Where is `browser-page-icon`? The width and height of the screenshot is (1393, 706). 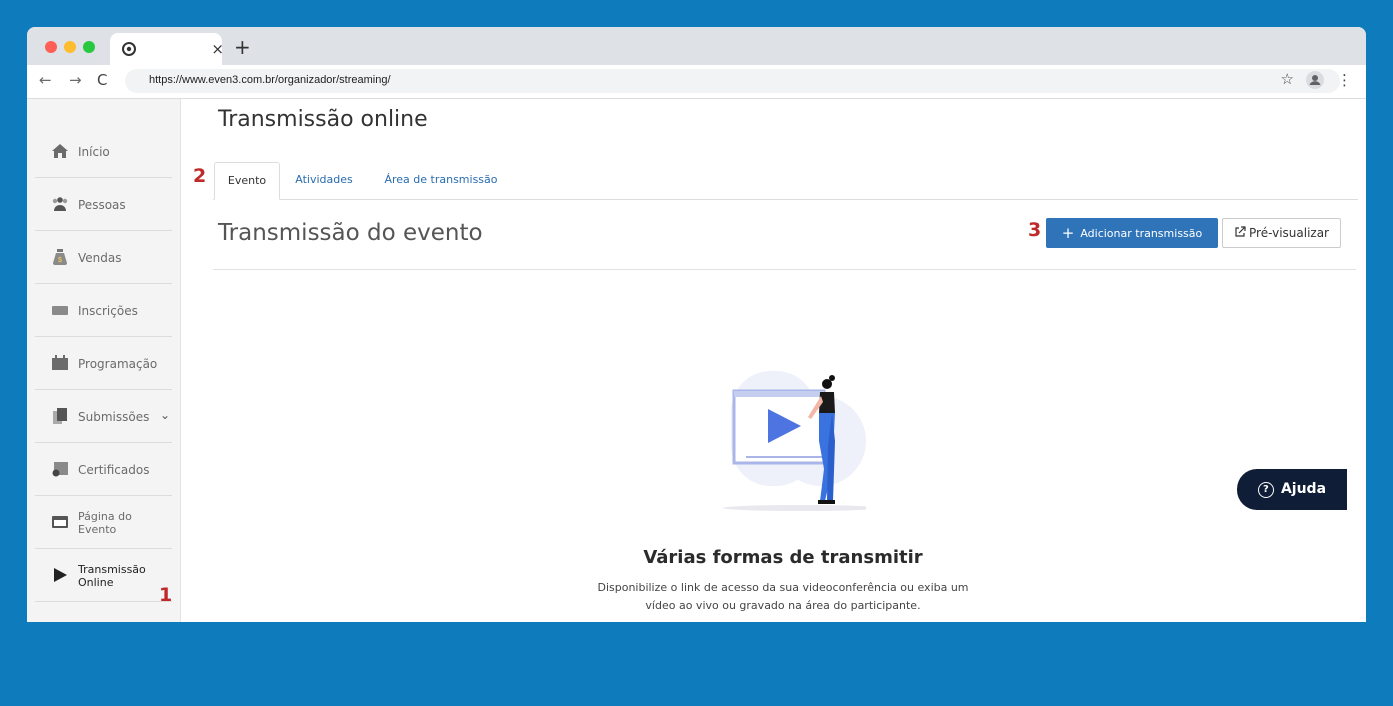
browser-page-icon is located at coordinates (60, 522).